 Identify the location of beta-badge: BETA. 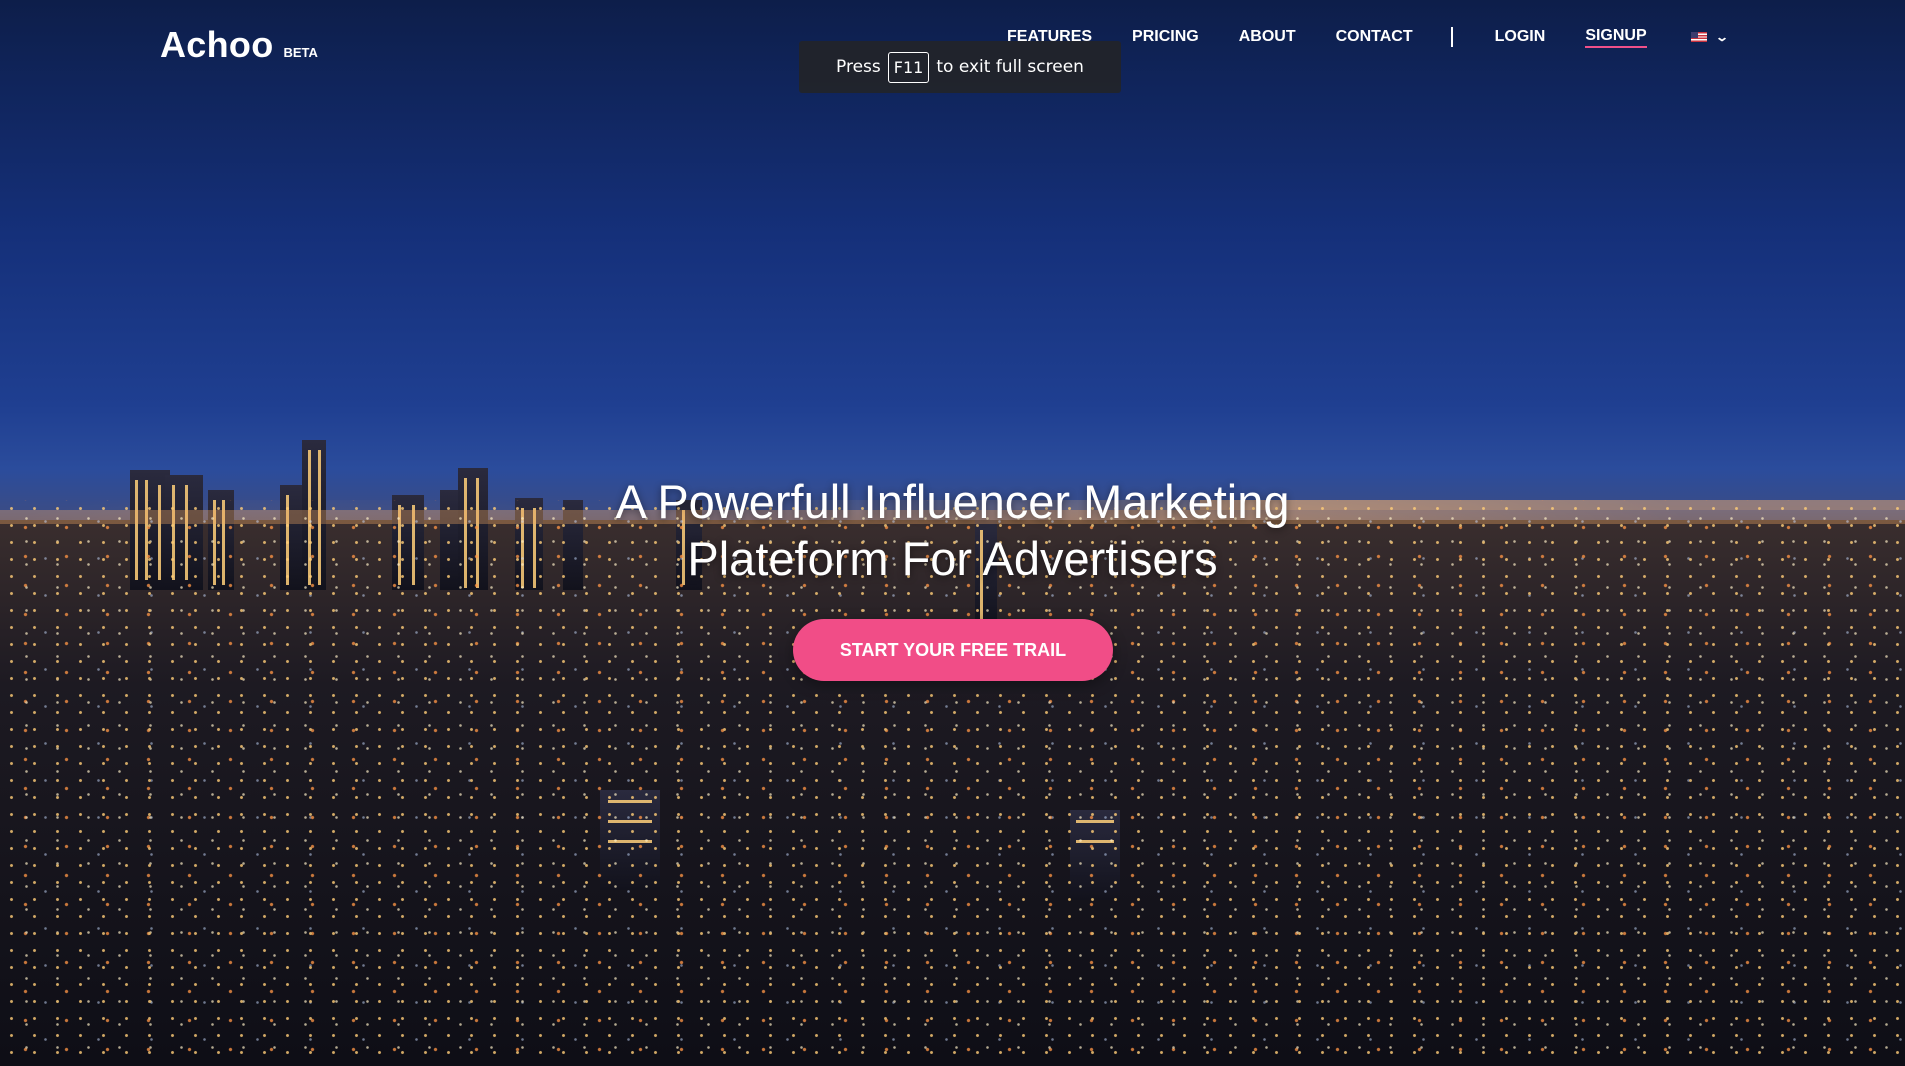
(300, 52).